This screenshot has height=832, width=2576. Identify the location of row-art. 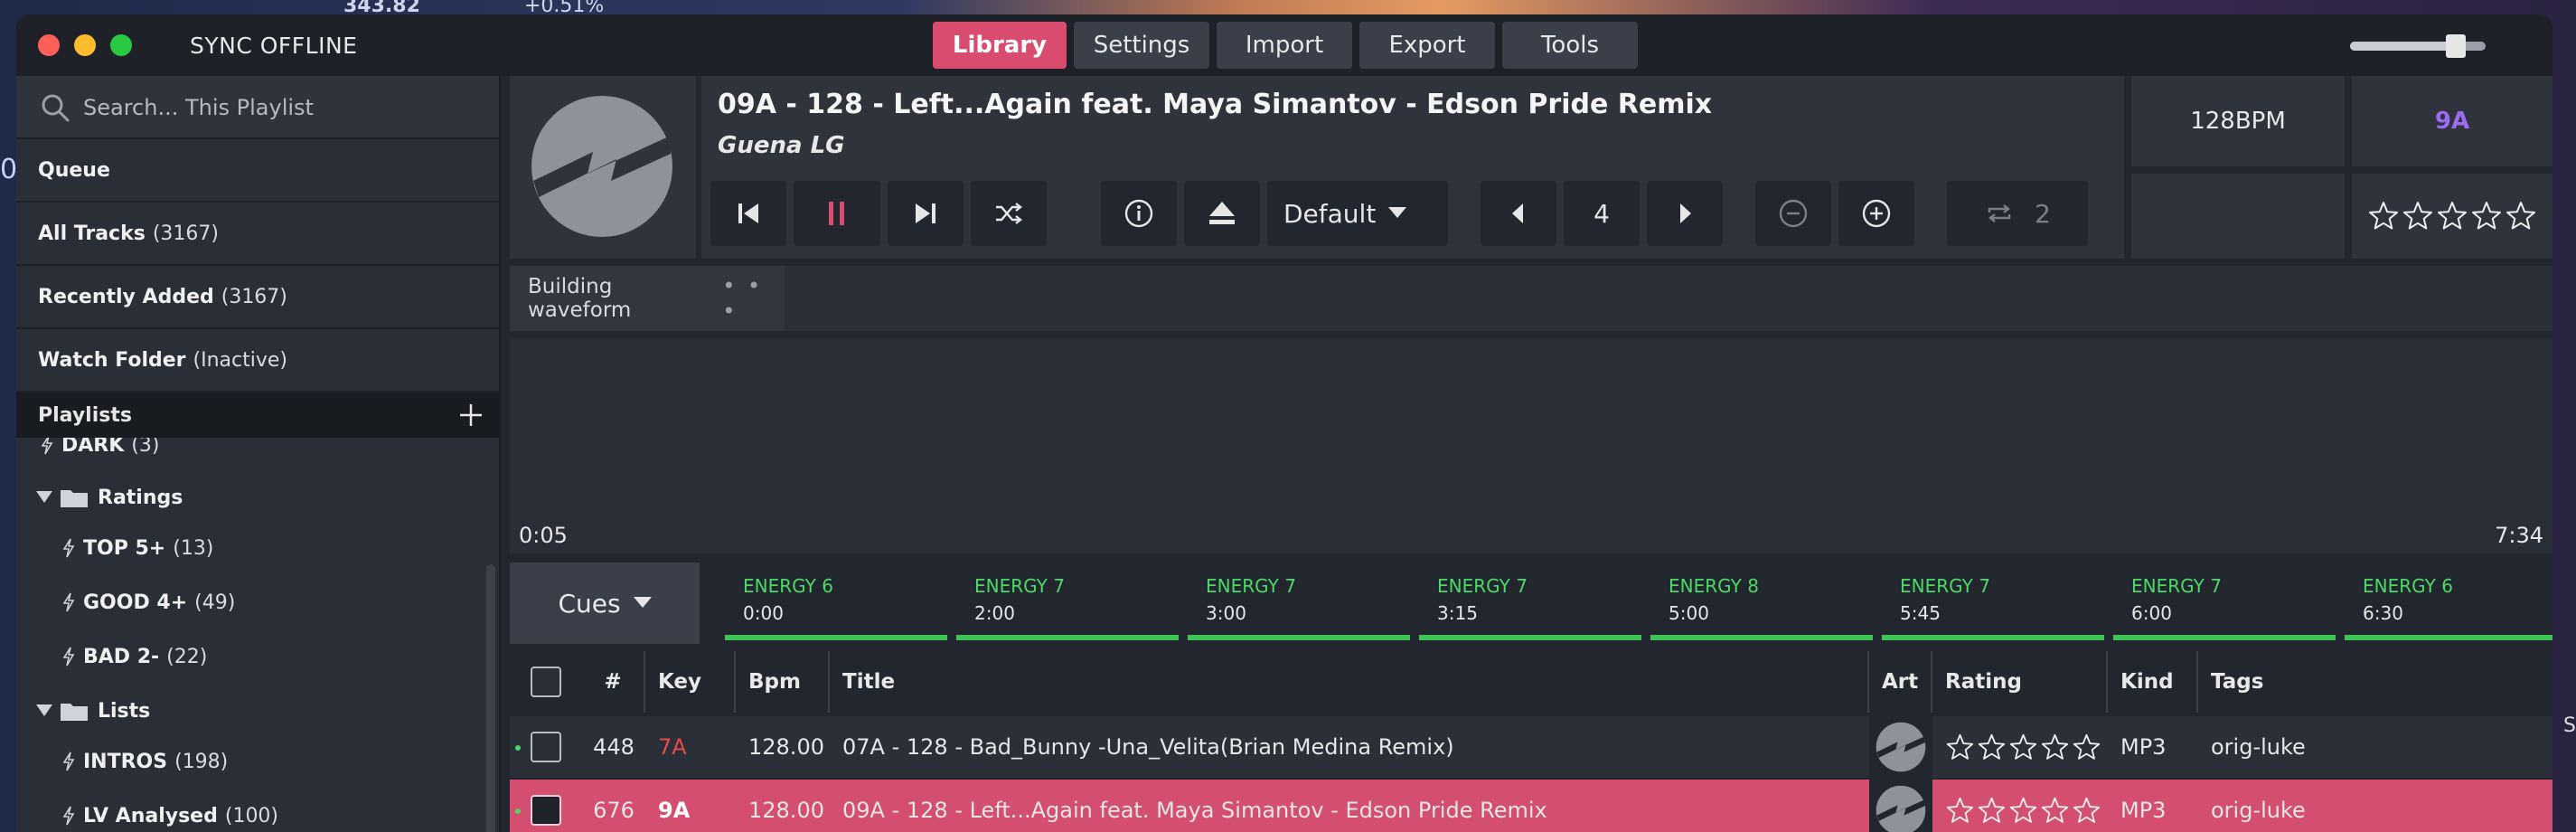
(1901, 806).